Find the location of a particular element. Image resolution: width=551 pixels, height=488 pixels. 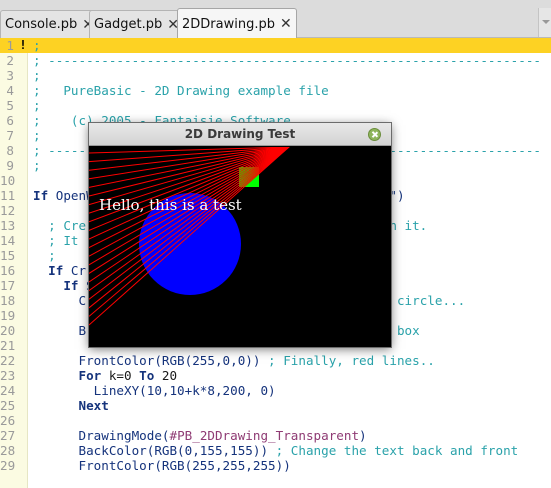

code-line: 4 ; PureBasic - 2D Drawing example file is located at coordinates (275, 90).